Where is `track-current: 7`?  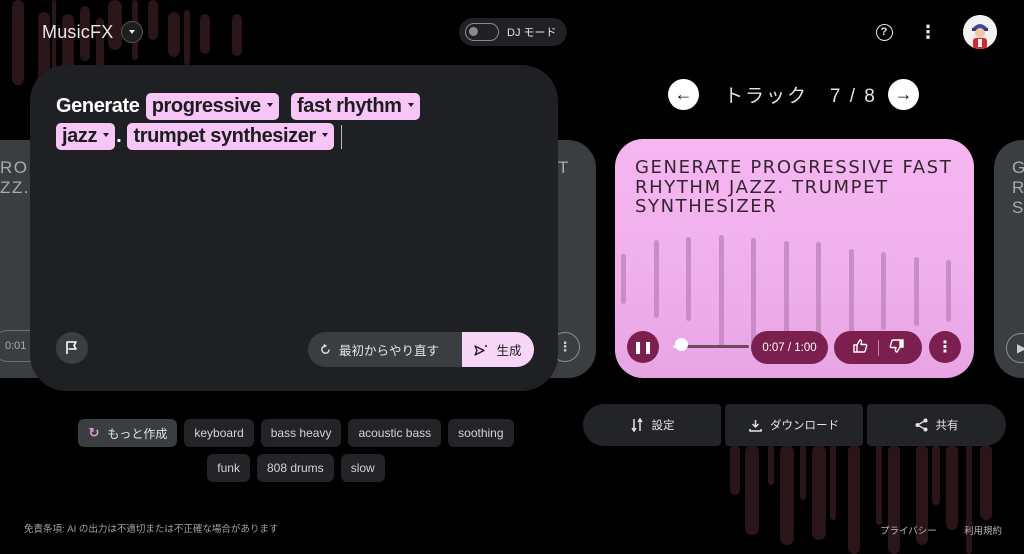
track-current: 7 is located at coordinates (836, 96).